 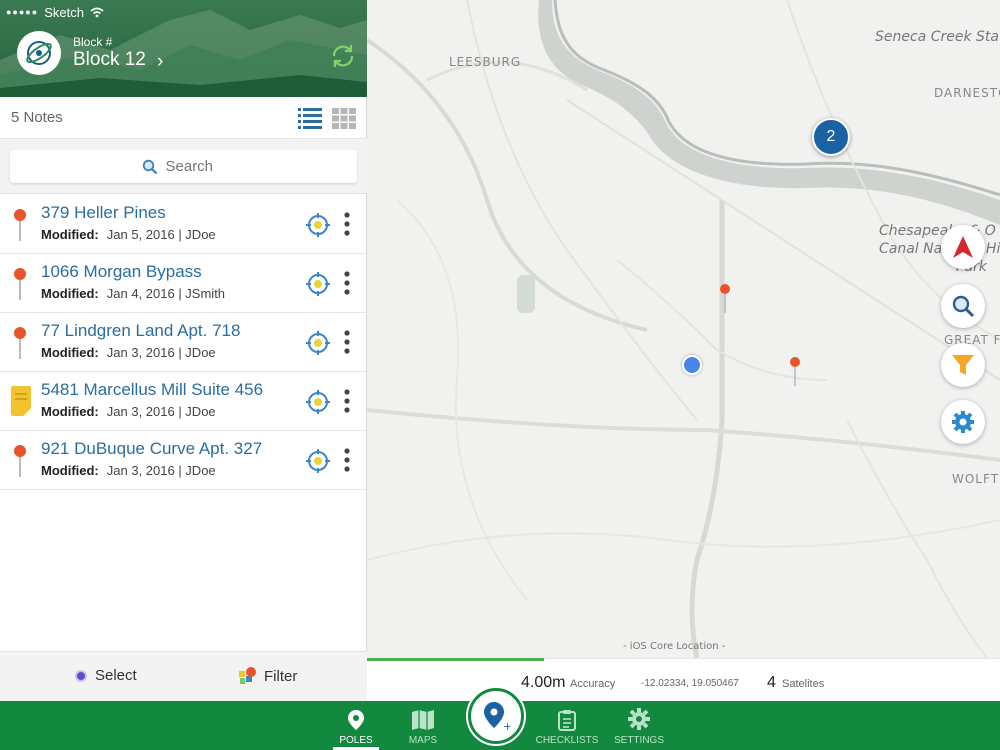 I want to click on map-filter-button, so click(x=963, y=365).